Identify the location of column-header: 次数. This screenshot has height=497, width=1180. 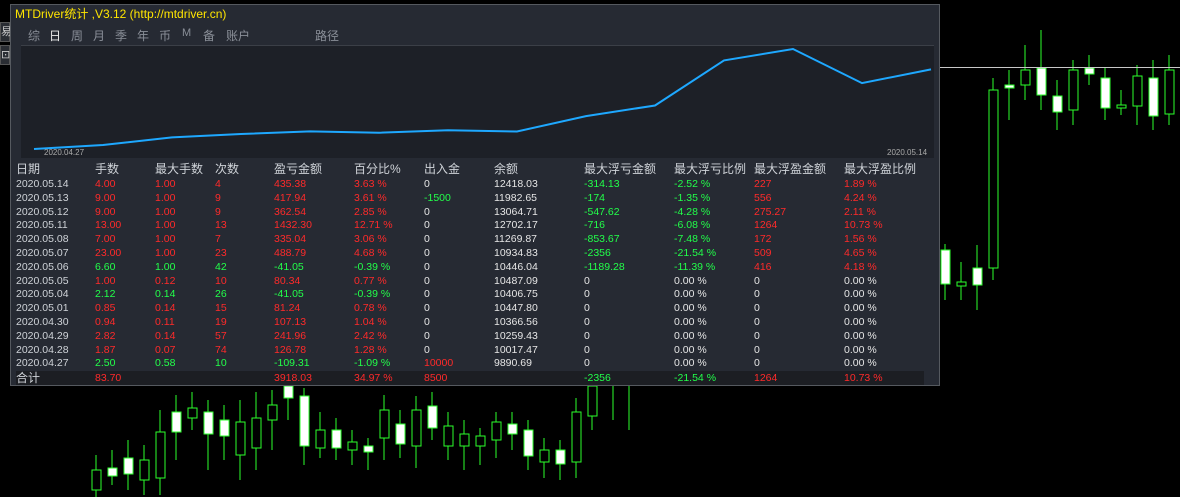
(244, 170).